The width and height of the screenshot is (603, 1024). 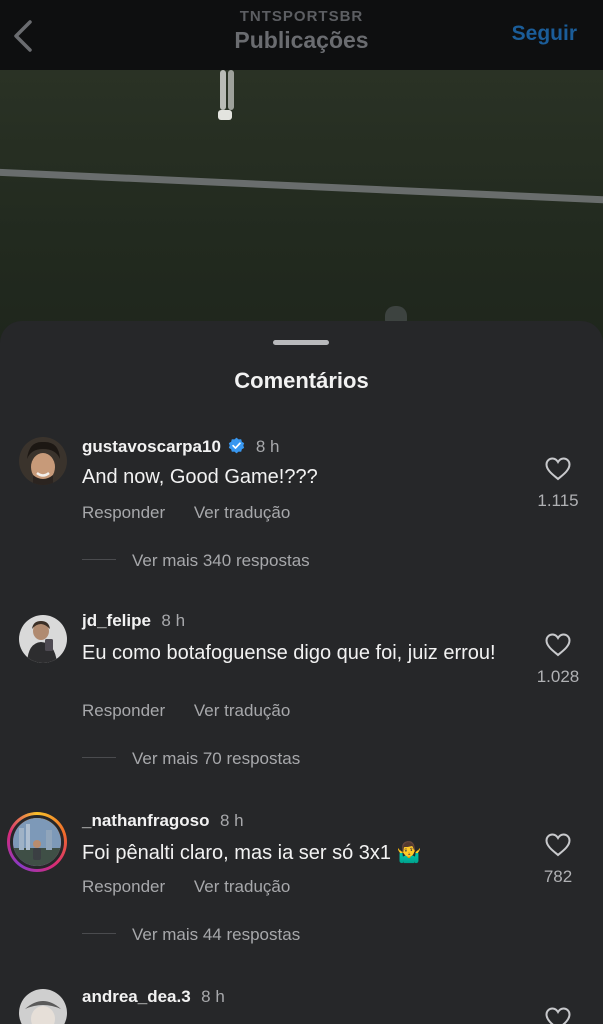 I want to click on sheet-title: Comentários, so click(x=301, y=380).